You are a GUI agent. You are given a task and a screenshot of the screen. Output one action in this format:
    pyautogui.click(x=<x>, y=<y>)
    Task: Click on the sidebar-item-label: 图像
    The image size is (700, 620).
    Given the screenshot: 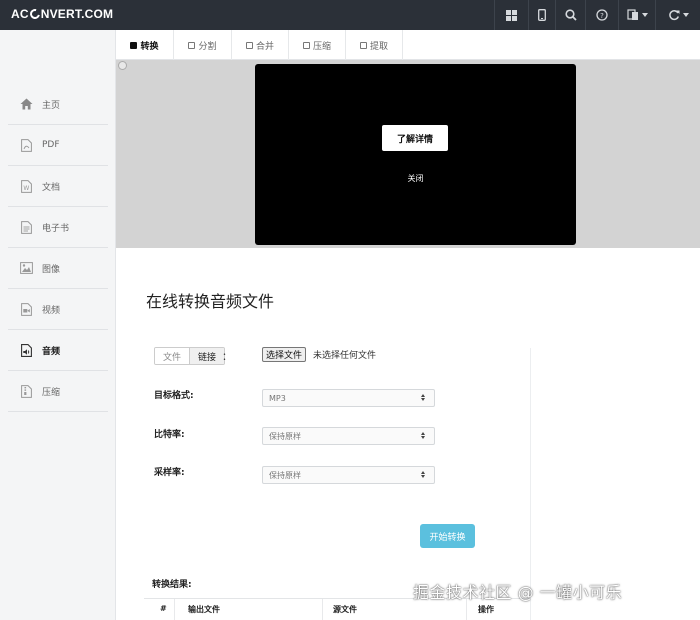 What is the action you would take?
    pyautogui.click(x=51, y=269)
    